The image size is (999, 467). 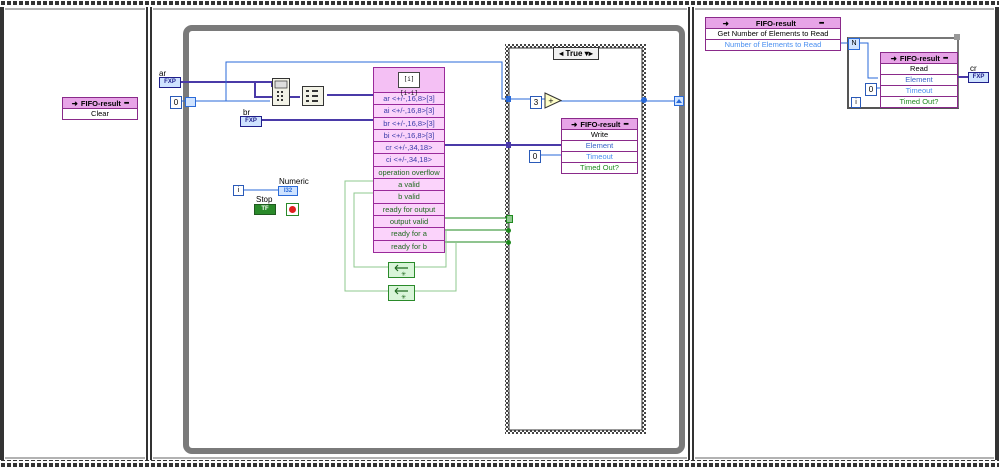 What do you see at coordinates (265, 209) in the screenshot?
I see `stop-control: TF` at bounding box center [265, 209].